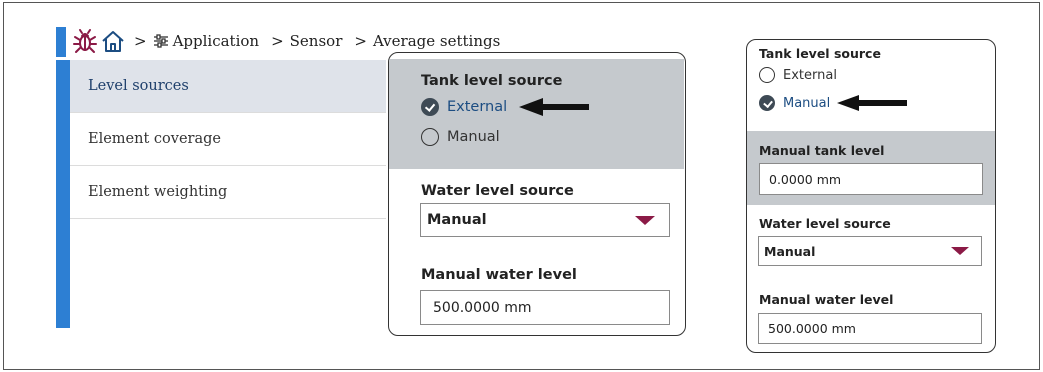 Image resolution: width=1043 pixels, height=372 pixels. What do you see at coordinates (85, 41) in the screenshot?
I see `bug-icon` at bounding box center [85, 41].